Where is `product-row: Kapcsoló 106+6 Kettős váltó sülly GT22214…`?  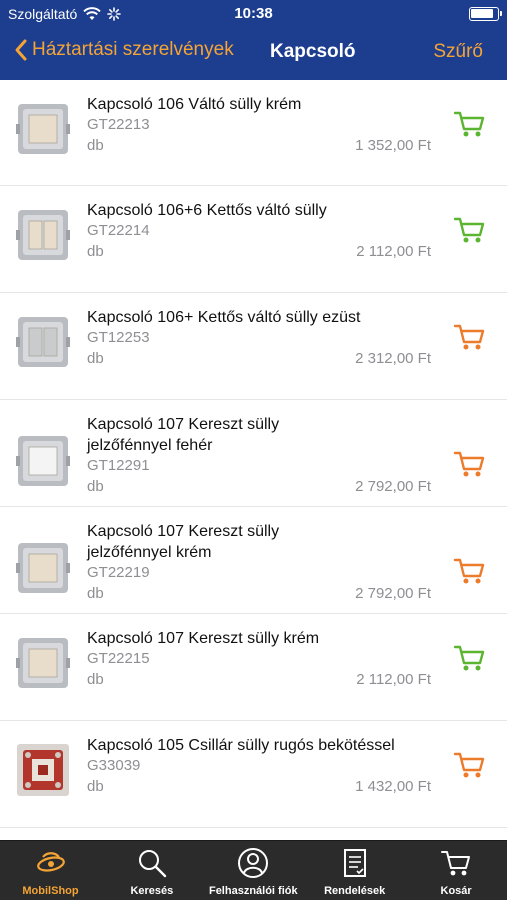
product-row: Kapcsoló 106+6 Kettős váltó sülly GT22214… is located at coordinates (253, 239).